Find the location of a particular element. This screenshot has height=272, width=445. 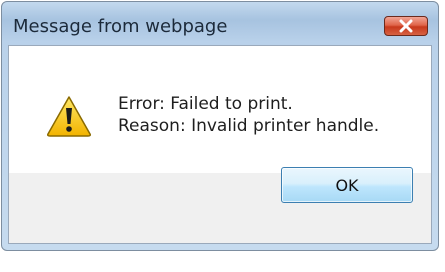

warning-icon is located at coordinates (69, 116).